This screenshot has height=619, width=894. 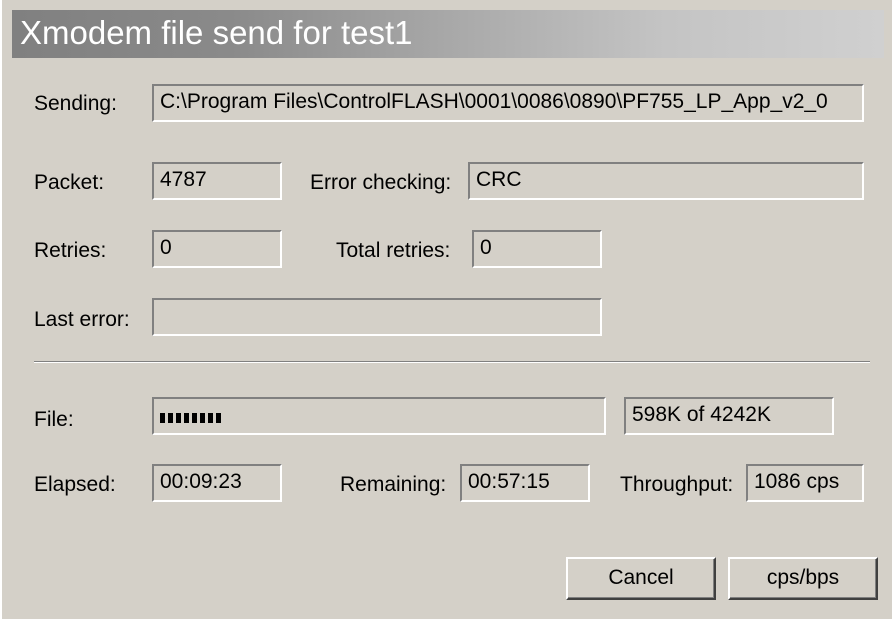 What do you see at coordinates (377, 317) in the screenshot?
I see `last-error-field` at bounding box center [377, 317].